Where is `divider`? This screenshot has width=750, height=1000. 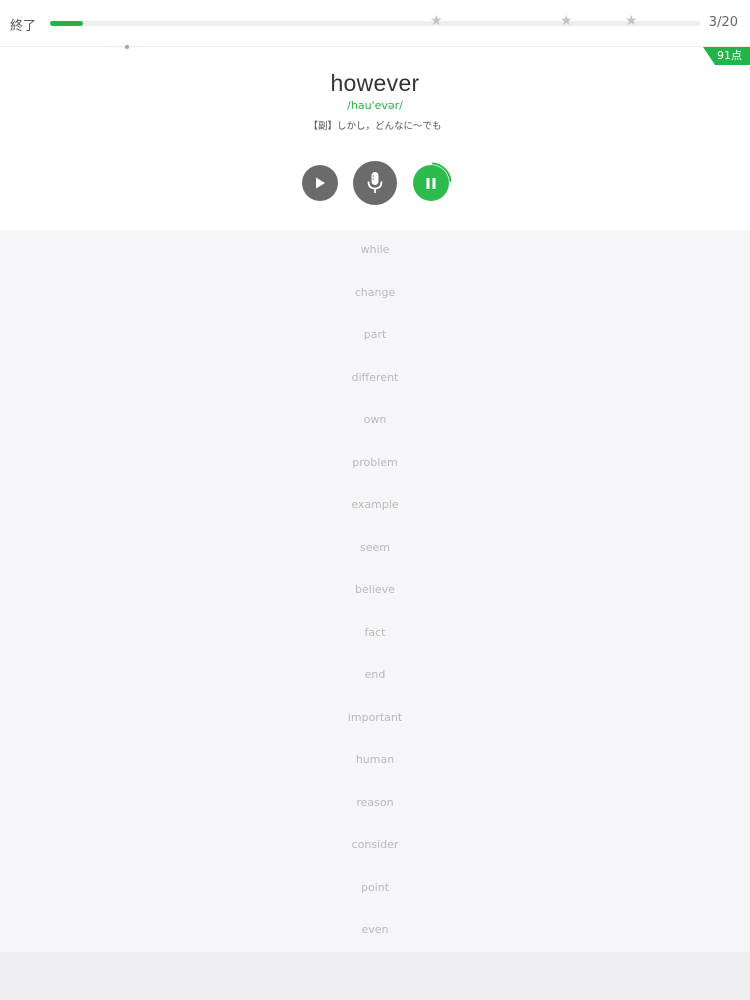
divider is located at coordinates (375, 46).